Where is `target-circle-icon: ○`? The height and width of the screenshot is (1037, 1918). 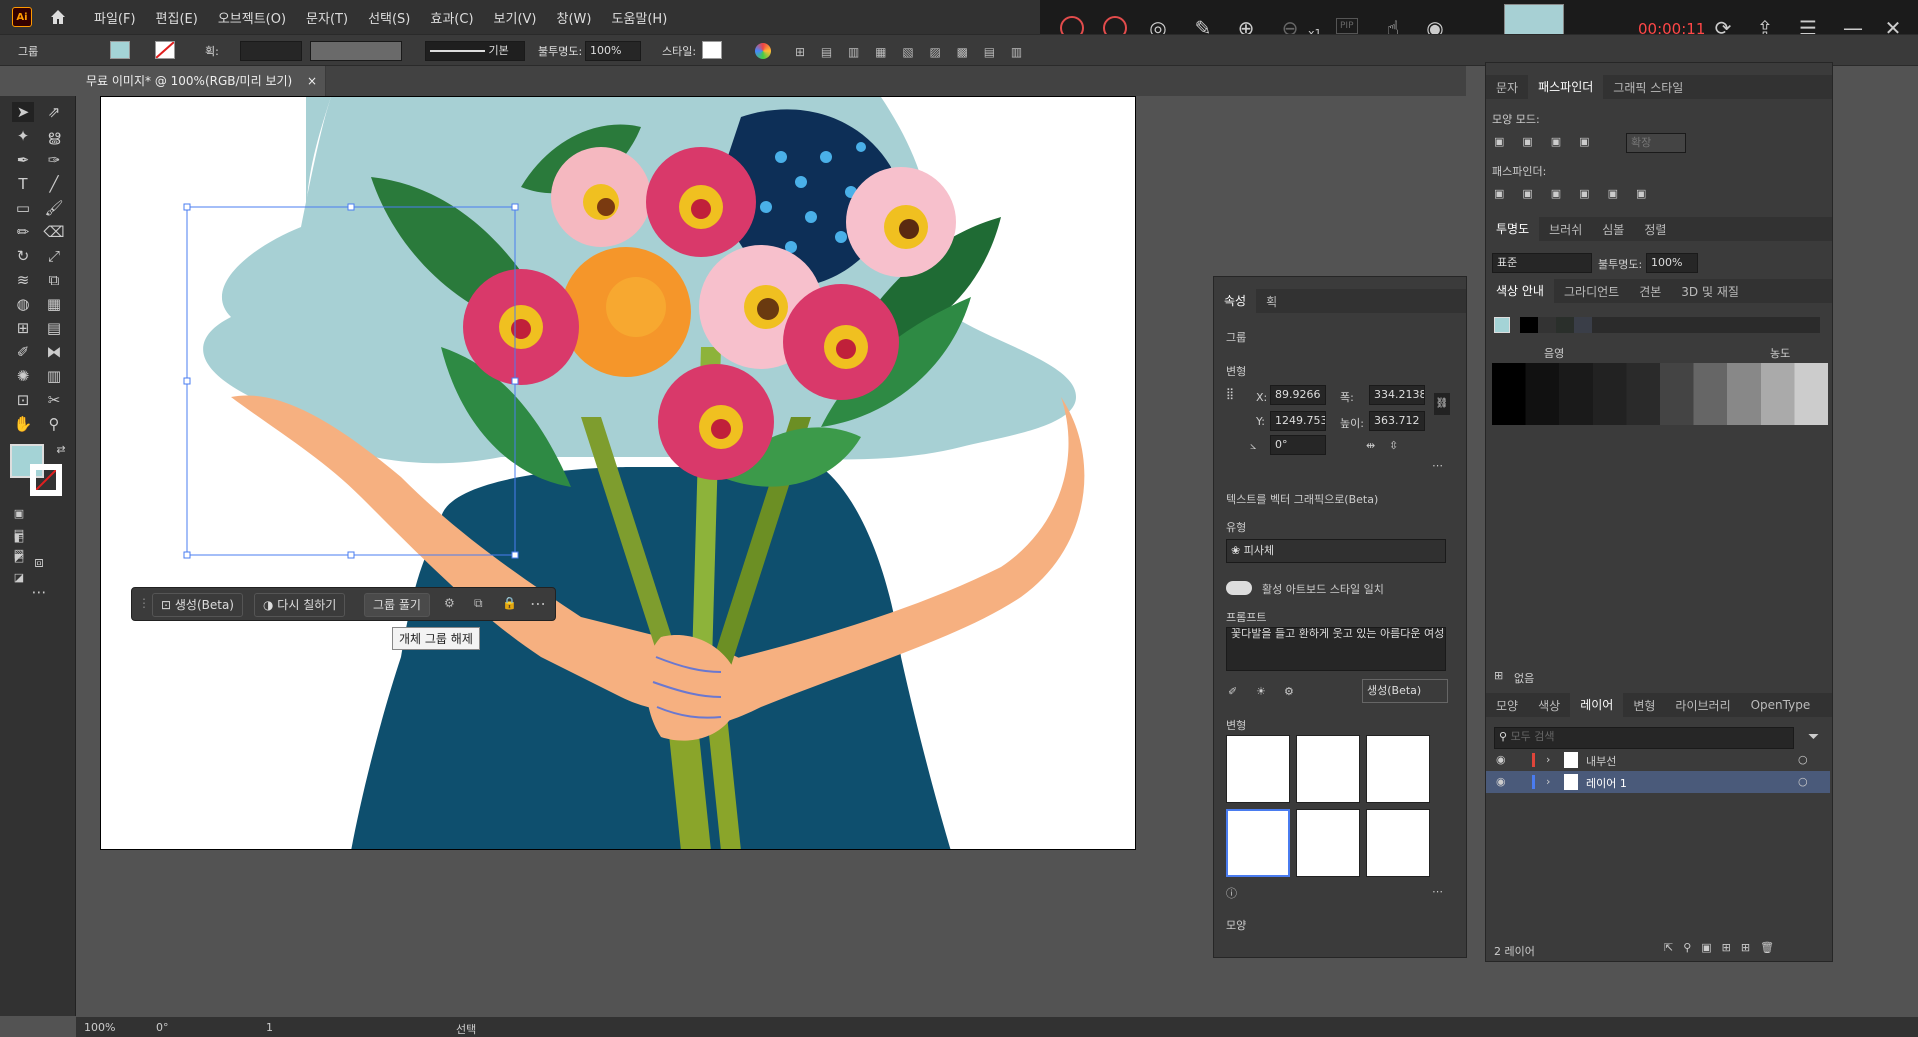 target-circle-icon: ○ is located at coordinates (1803, 759).